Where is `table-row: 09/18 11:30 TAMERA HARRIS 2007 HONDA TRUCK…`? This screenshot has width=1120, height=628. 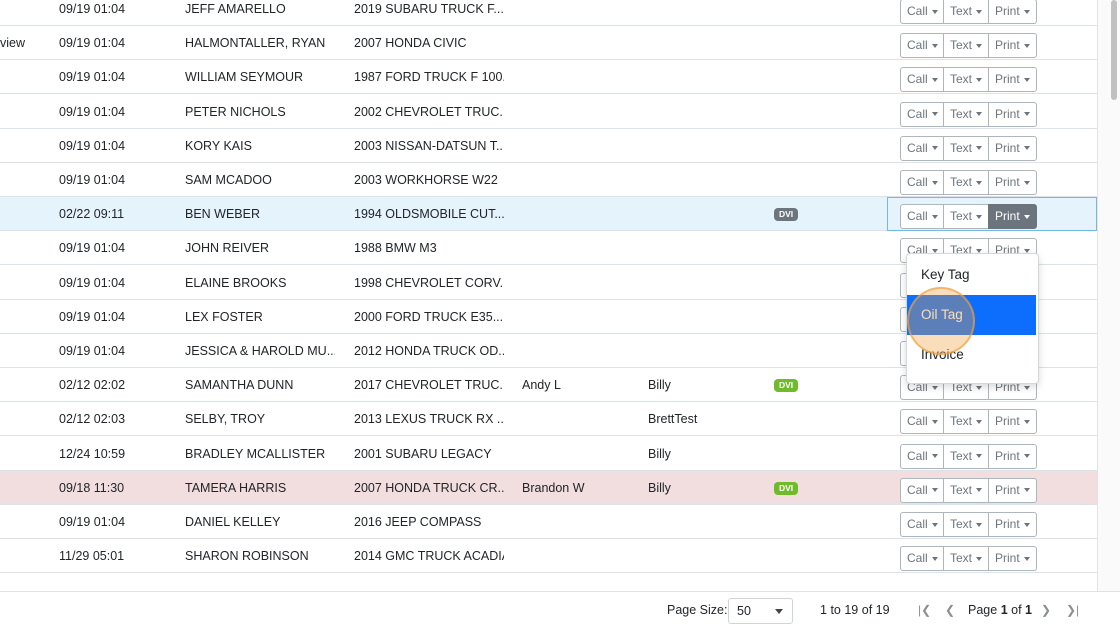 table-row: 09/18 11:30 TAMERA HARRIS 2007 HONDA TRUCK… is located at coordinates (548, 487).